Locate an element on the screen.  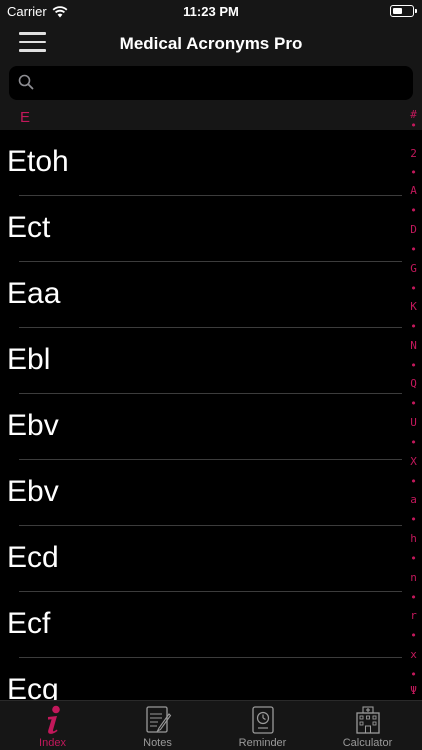
status-time: 11:23 PM is located at coordinates (211, 11).